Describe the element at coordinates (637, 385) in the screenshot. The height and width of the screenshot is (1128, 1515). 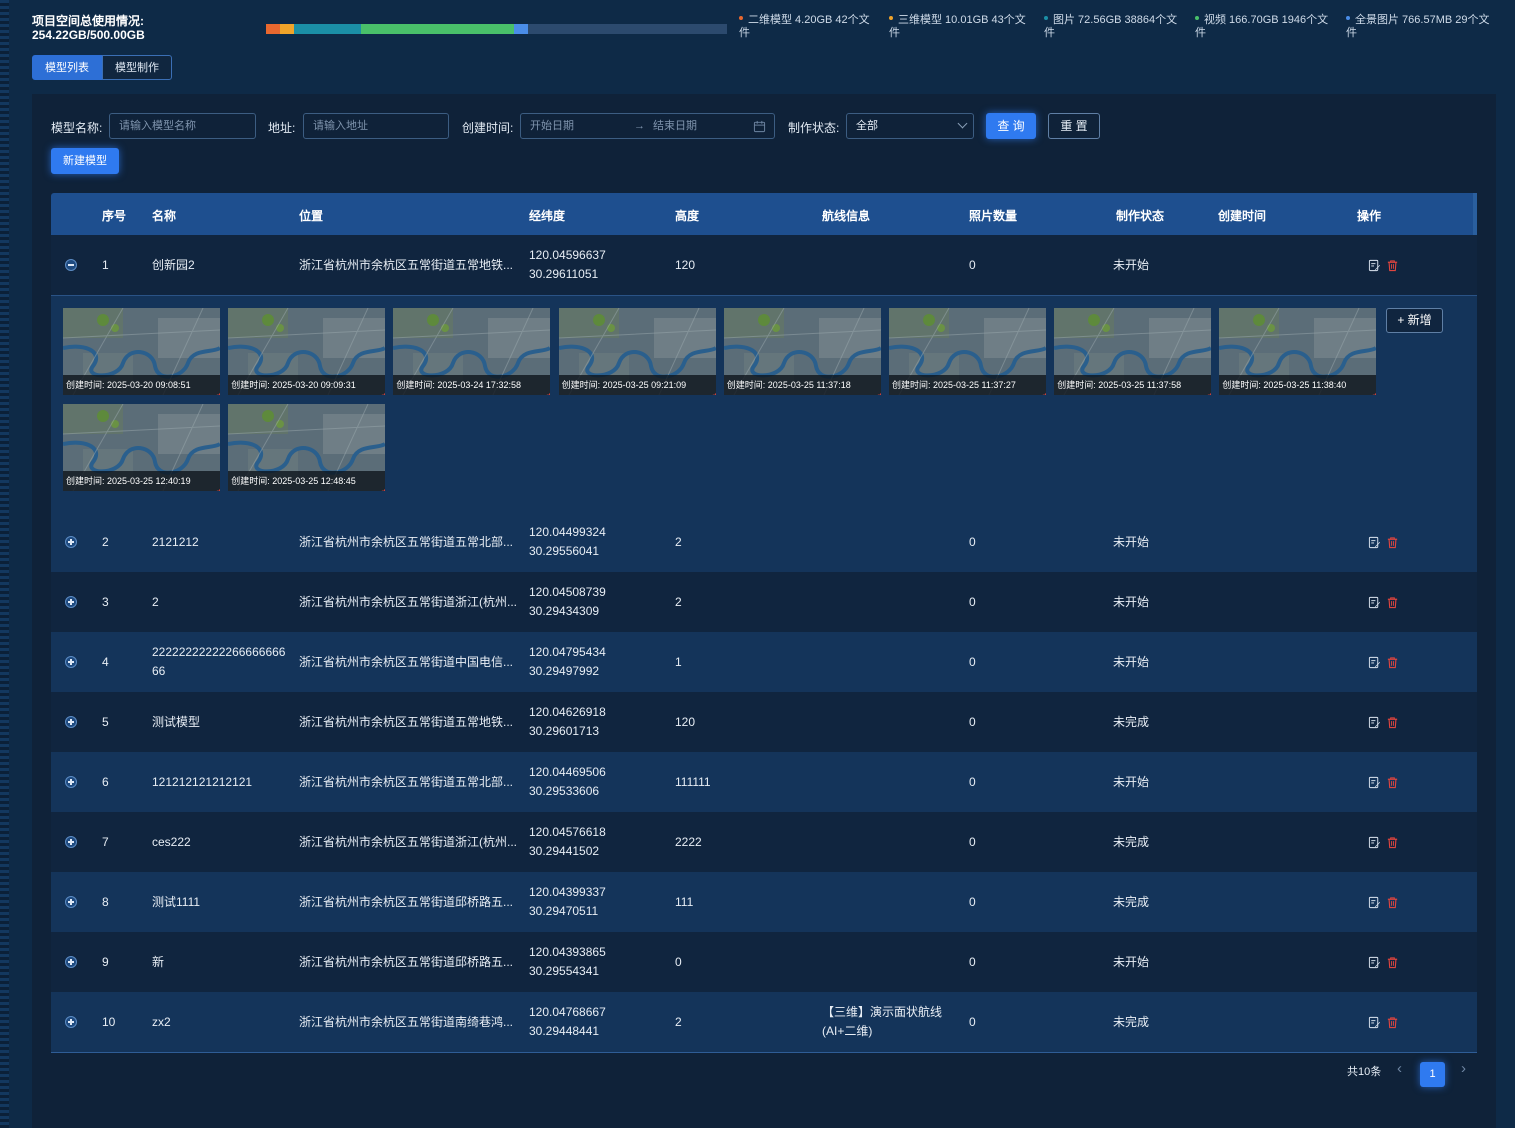
I see `photo-caption: 创建时间: 2025-03-25 09:21:09` at that location.